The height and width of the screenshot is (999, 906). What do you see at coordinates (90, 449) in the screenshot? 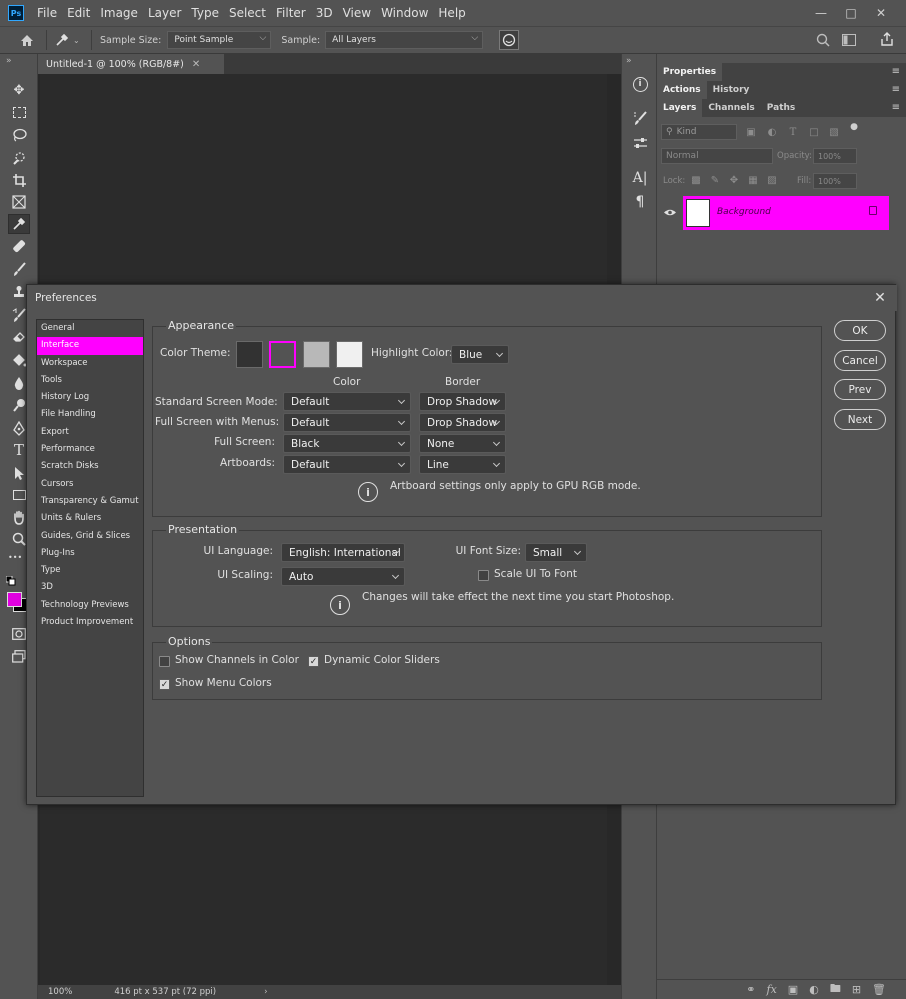
I see `nav-performance: Performance` at bounding box center [90, 449].